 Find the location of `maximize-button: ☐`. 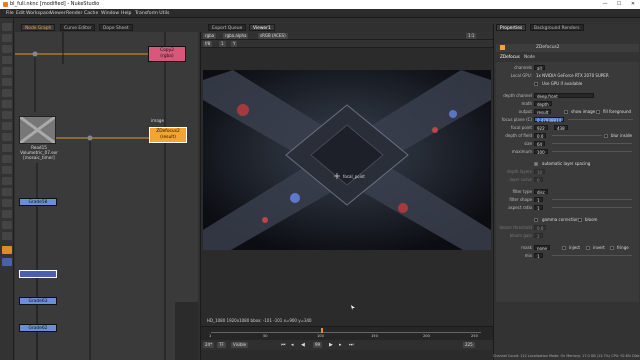

maximize-button: ☐ is located at coordinates (619, 4).